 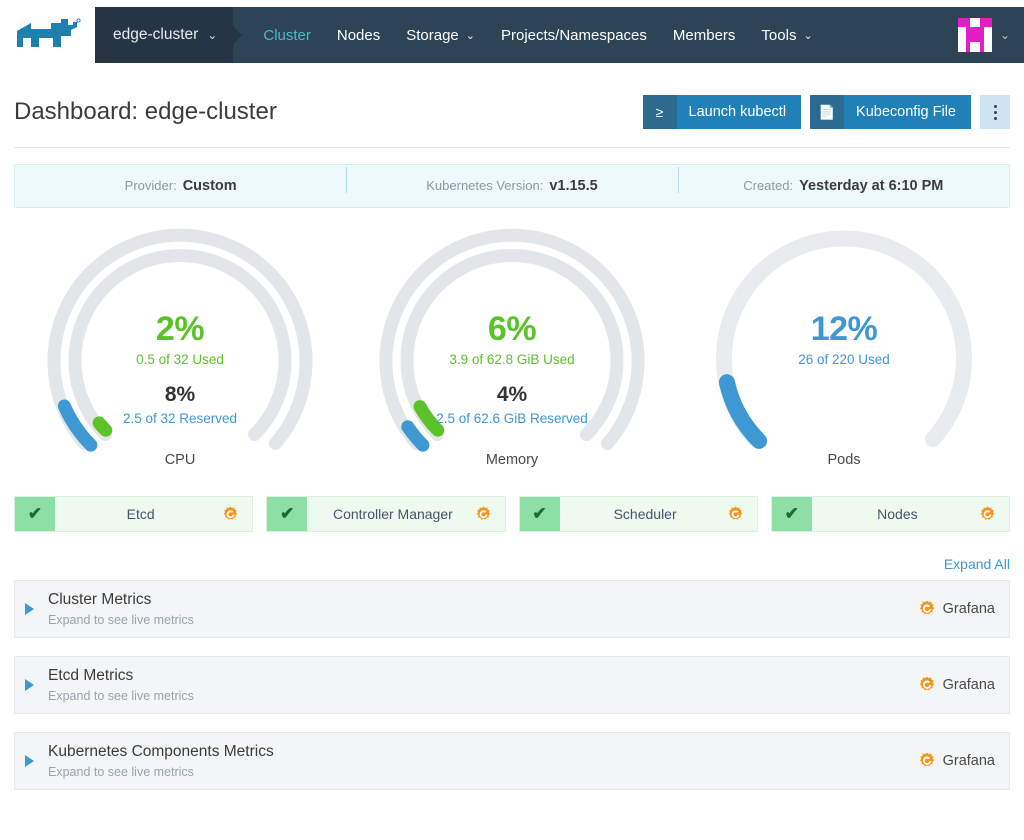 I want to click on nav-item-nodes: Nodes, so click(x=358, y=35).